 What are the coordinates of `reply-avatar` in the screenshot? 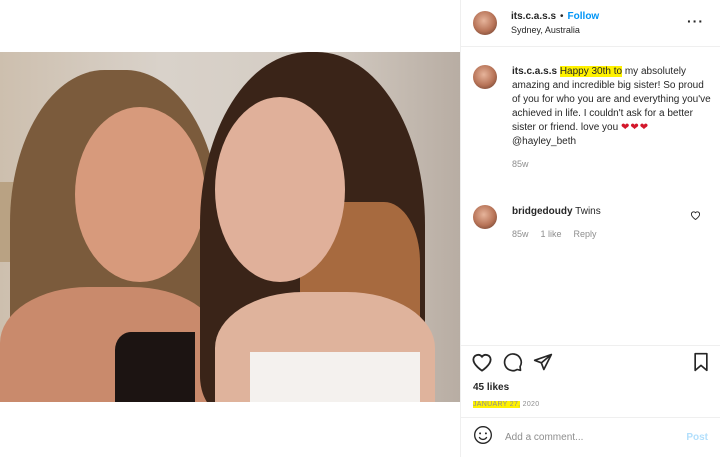 It's located at (485, 217).